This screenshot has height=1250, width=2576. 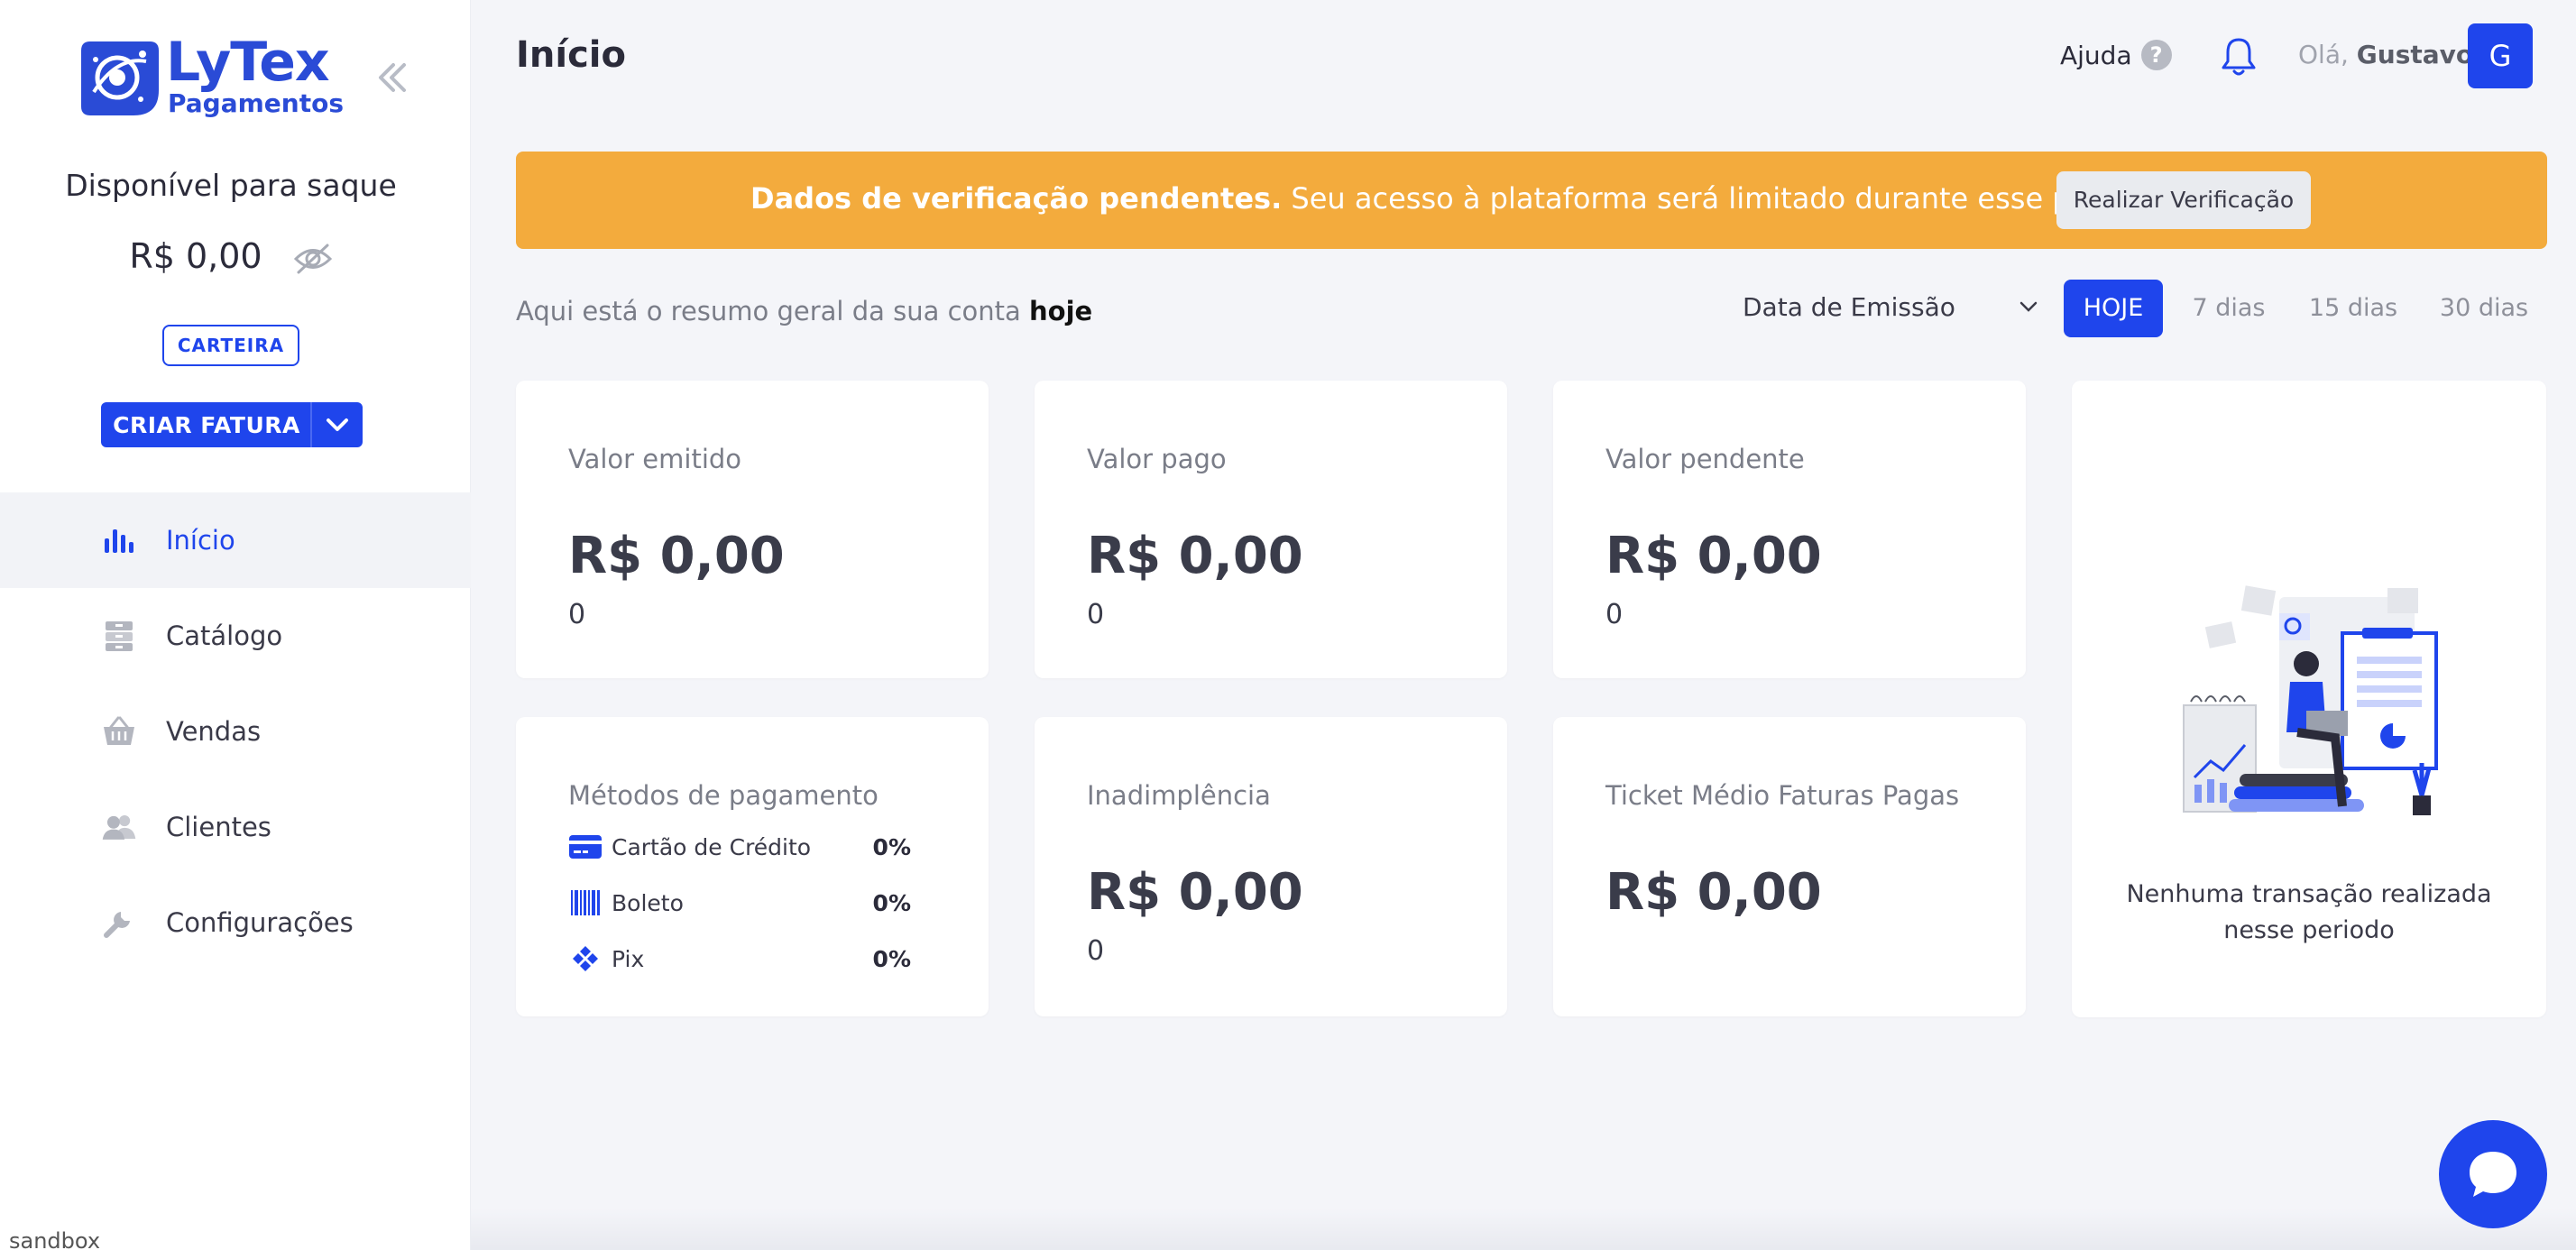 I want to click on wrench-icon, so click(x=119, y=923).